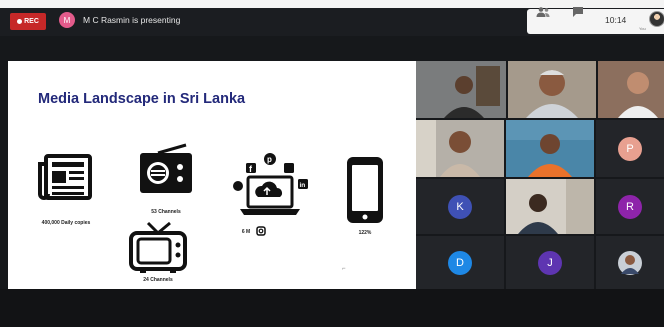  Describe the element at coordinates (642, 28) in the screenshot. I see `self-label: You` at that location.